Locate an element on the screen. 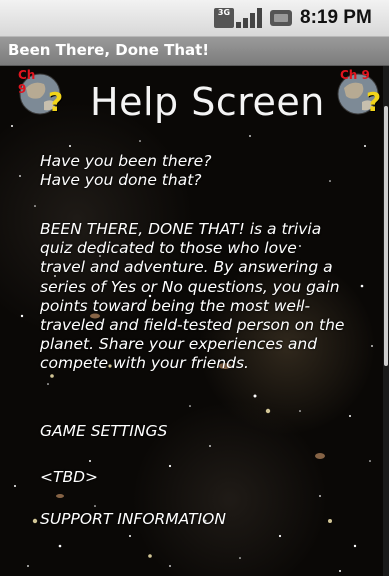 Image resolution: width=389 pixels, height=576 pixels. game-settings-value: <TBD> is located at coordinates (69, 477).